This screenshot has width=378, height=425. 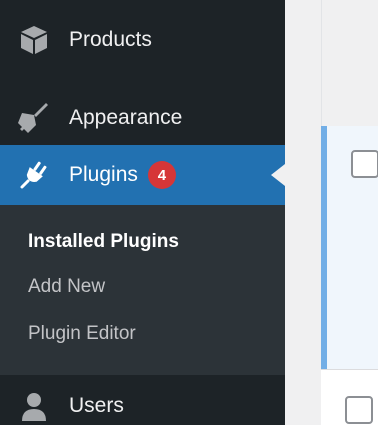 What do you see at coordinates (96, 405) in the screenshot?
I see `sidebar-item-label: Users` at bounding box center [96, 405].